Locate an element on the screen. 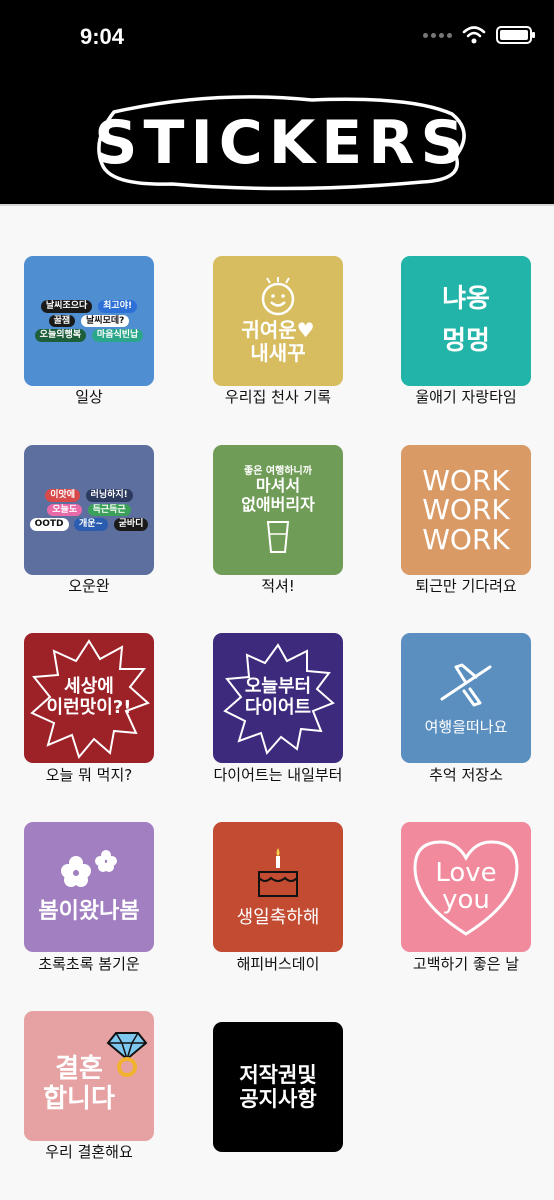 This screenshot has height=1200, width=554. sticker-pack-pet-angel: 귀여운♥ 내새꾸 is located at coordinates (278, 321).